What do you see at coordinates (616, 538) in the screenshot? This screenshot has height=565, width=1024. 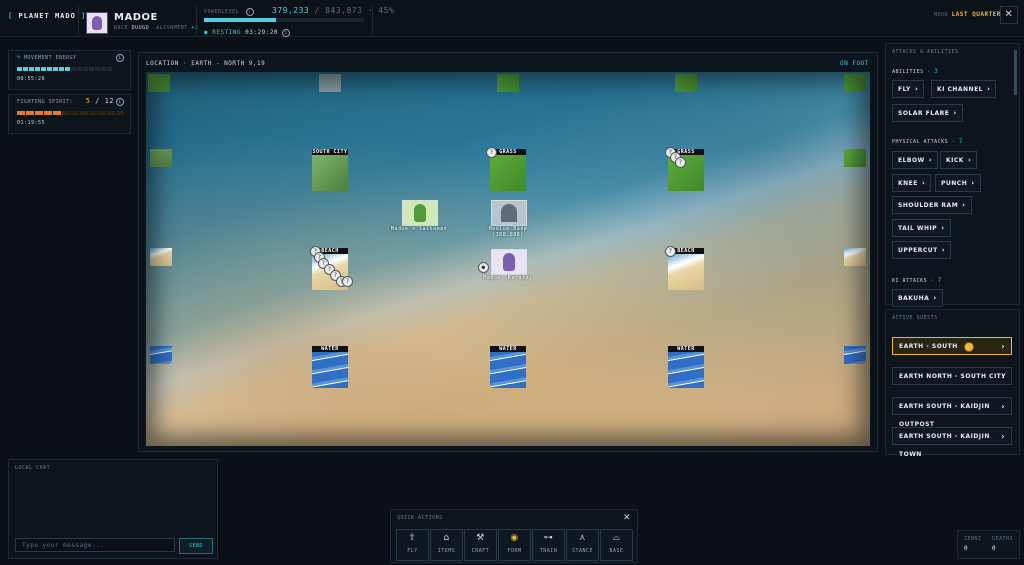 I see `dome-icon: ⌓` at bounding box center [616, 538].